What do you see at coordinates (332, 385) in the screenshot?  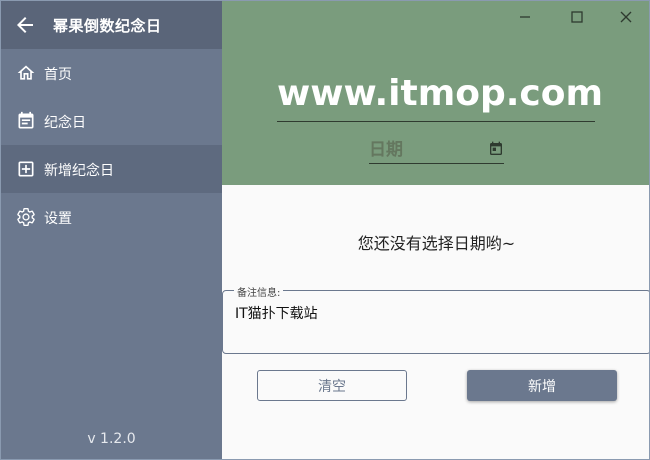 I see `clear-button: 清空` at bounding box center [332, 385].